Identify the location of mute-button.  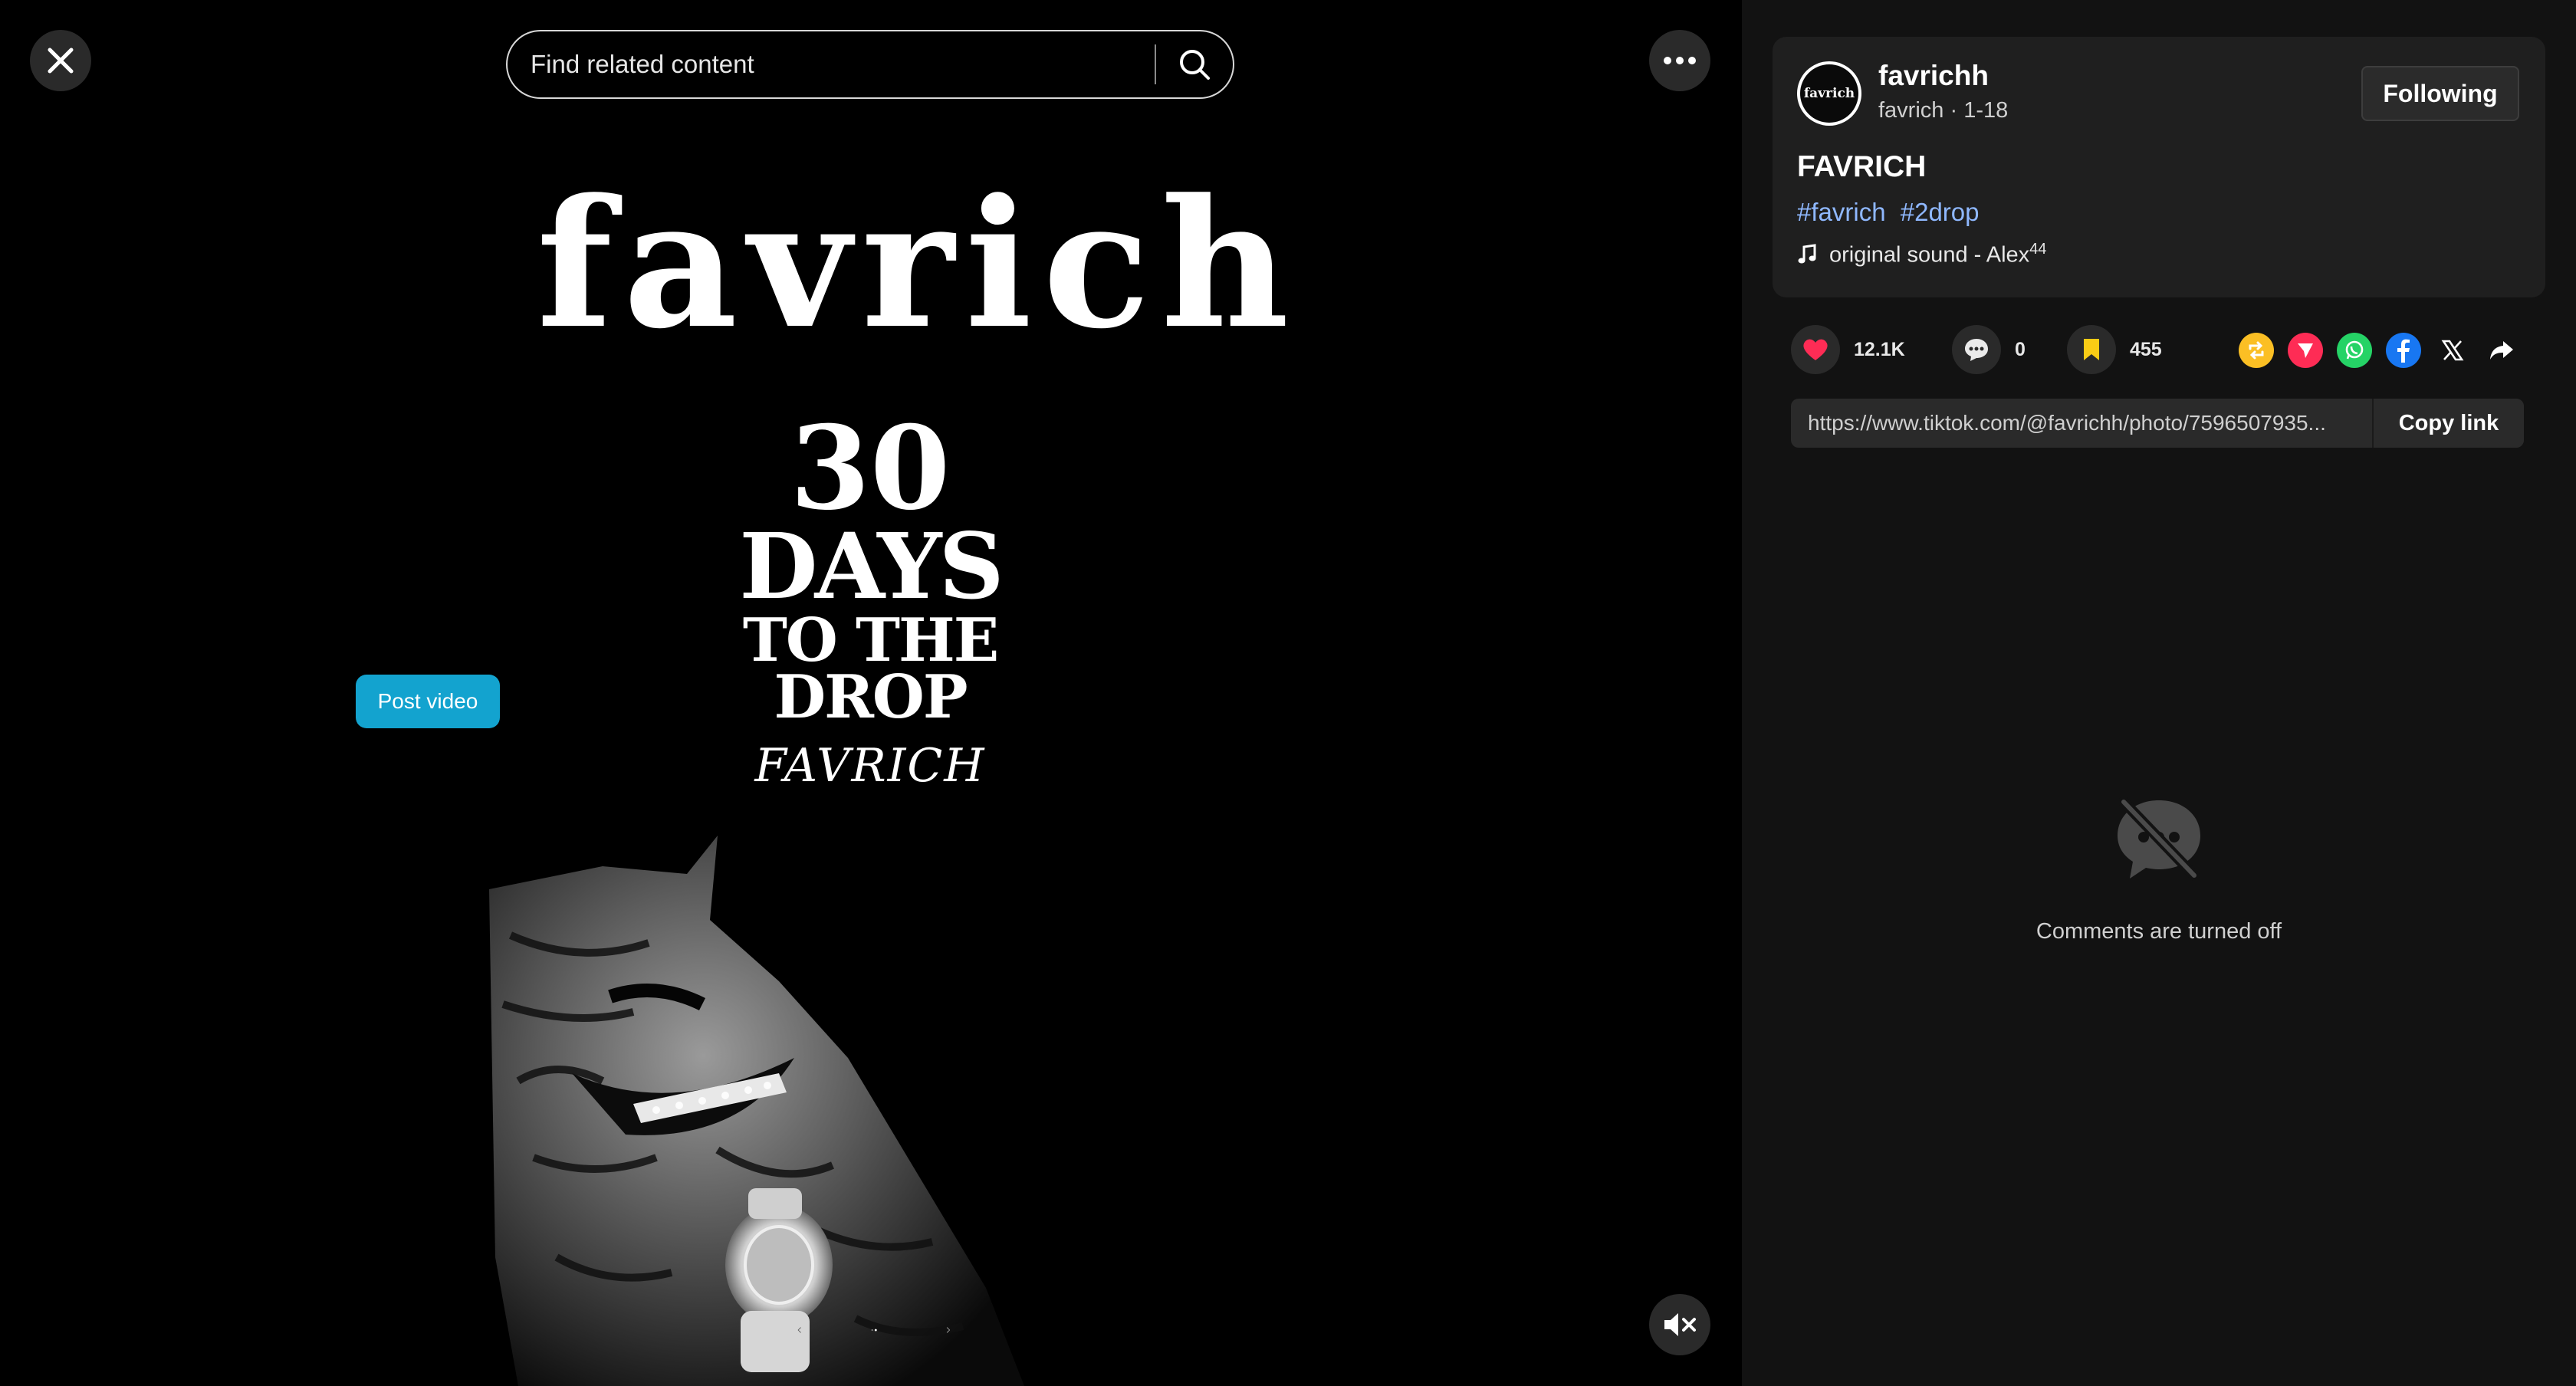
(1680, 1324).